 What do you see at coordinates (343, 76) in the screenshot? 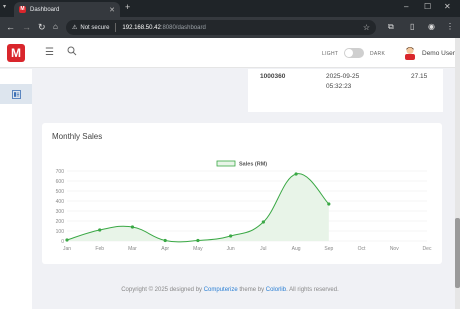
I see `table-cell-date: 2025-09-25` at bounding box center [343, 76].